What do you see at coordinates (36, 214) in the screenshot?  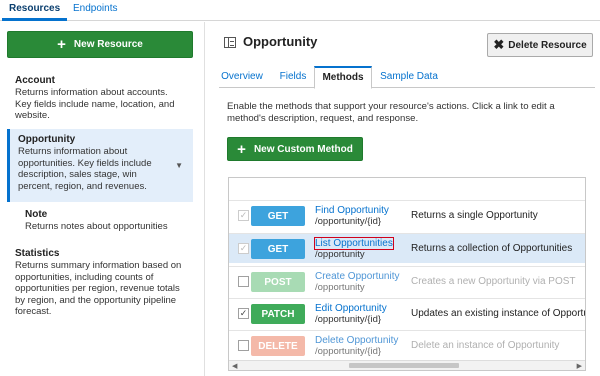 I see `resource-name: Note` at bounding box center [36, 214].